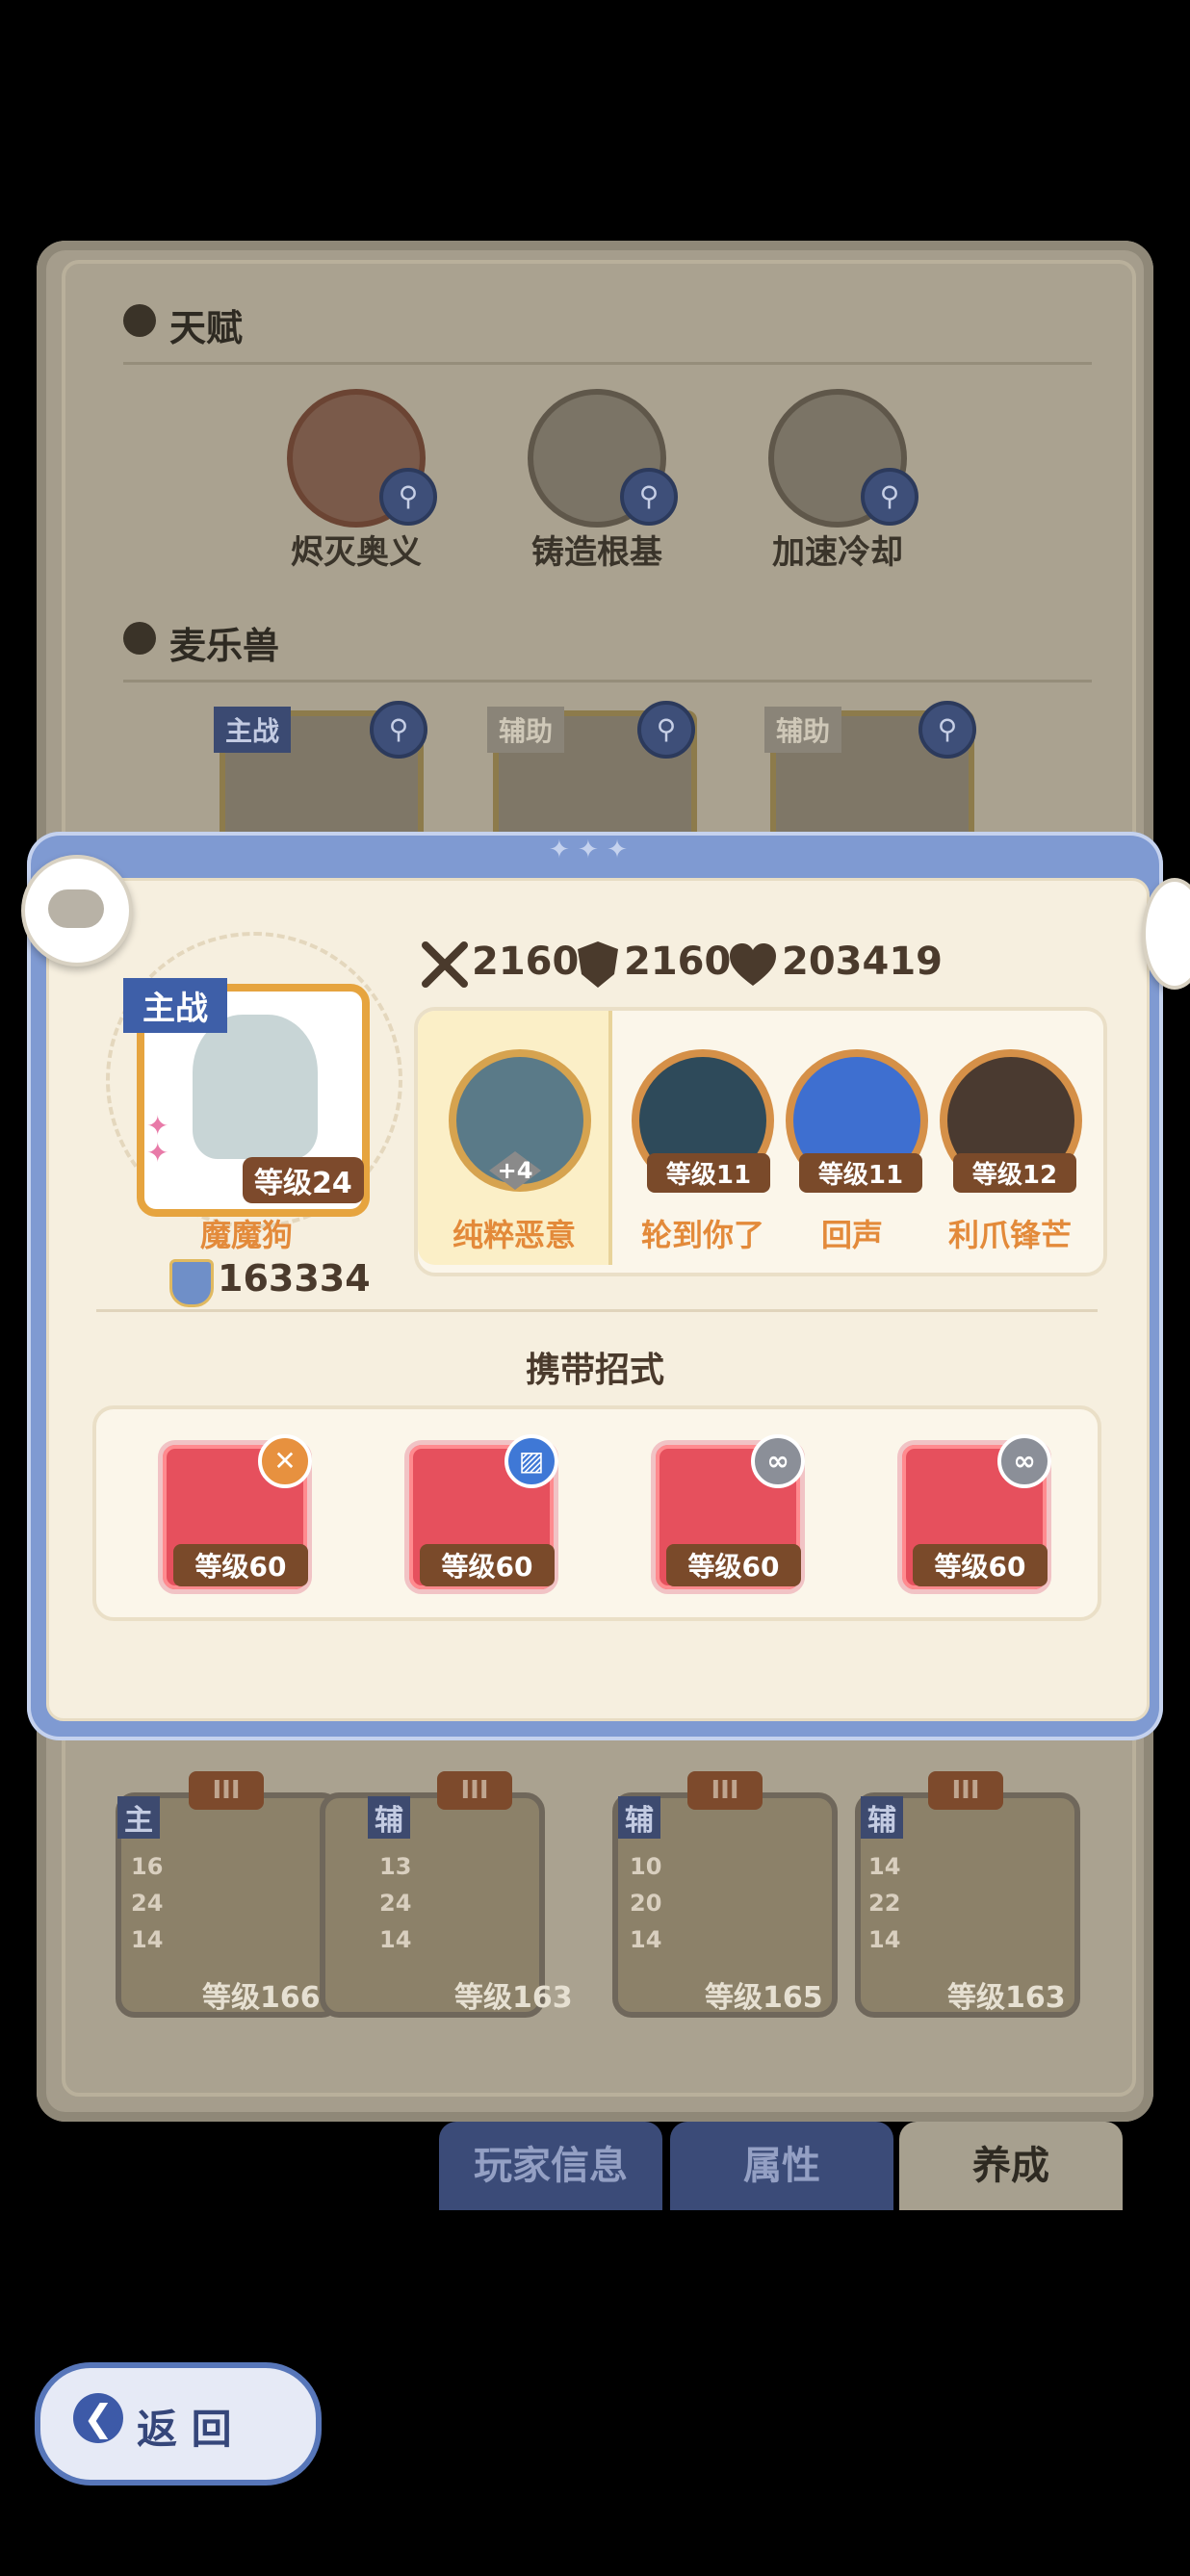  I want to click on skill-4-level: 等级12, so click(1015, 1173).